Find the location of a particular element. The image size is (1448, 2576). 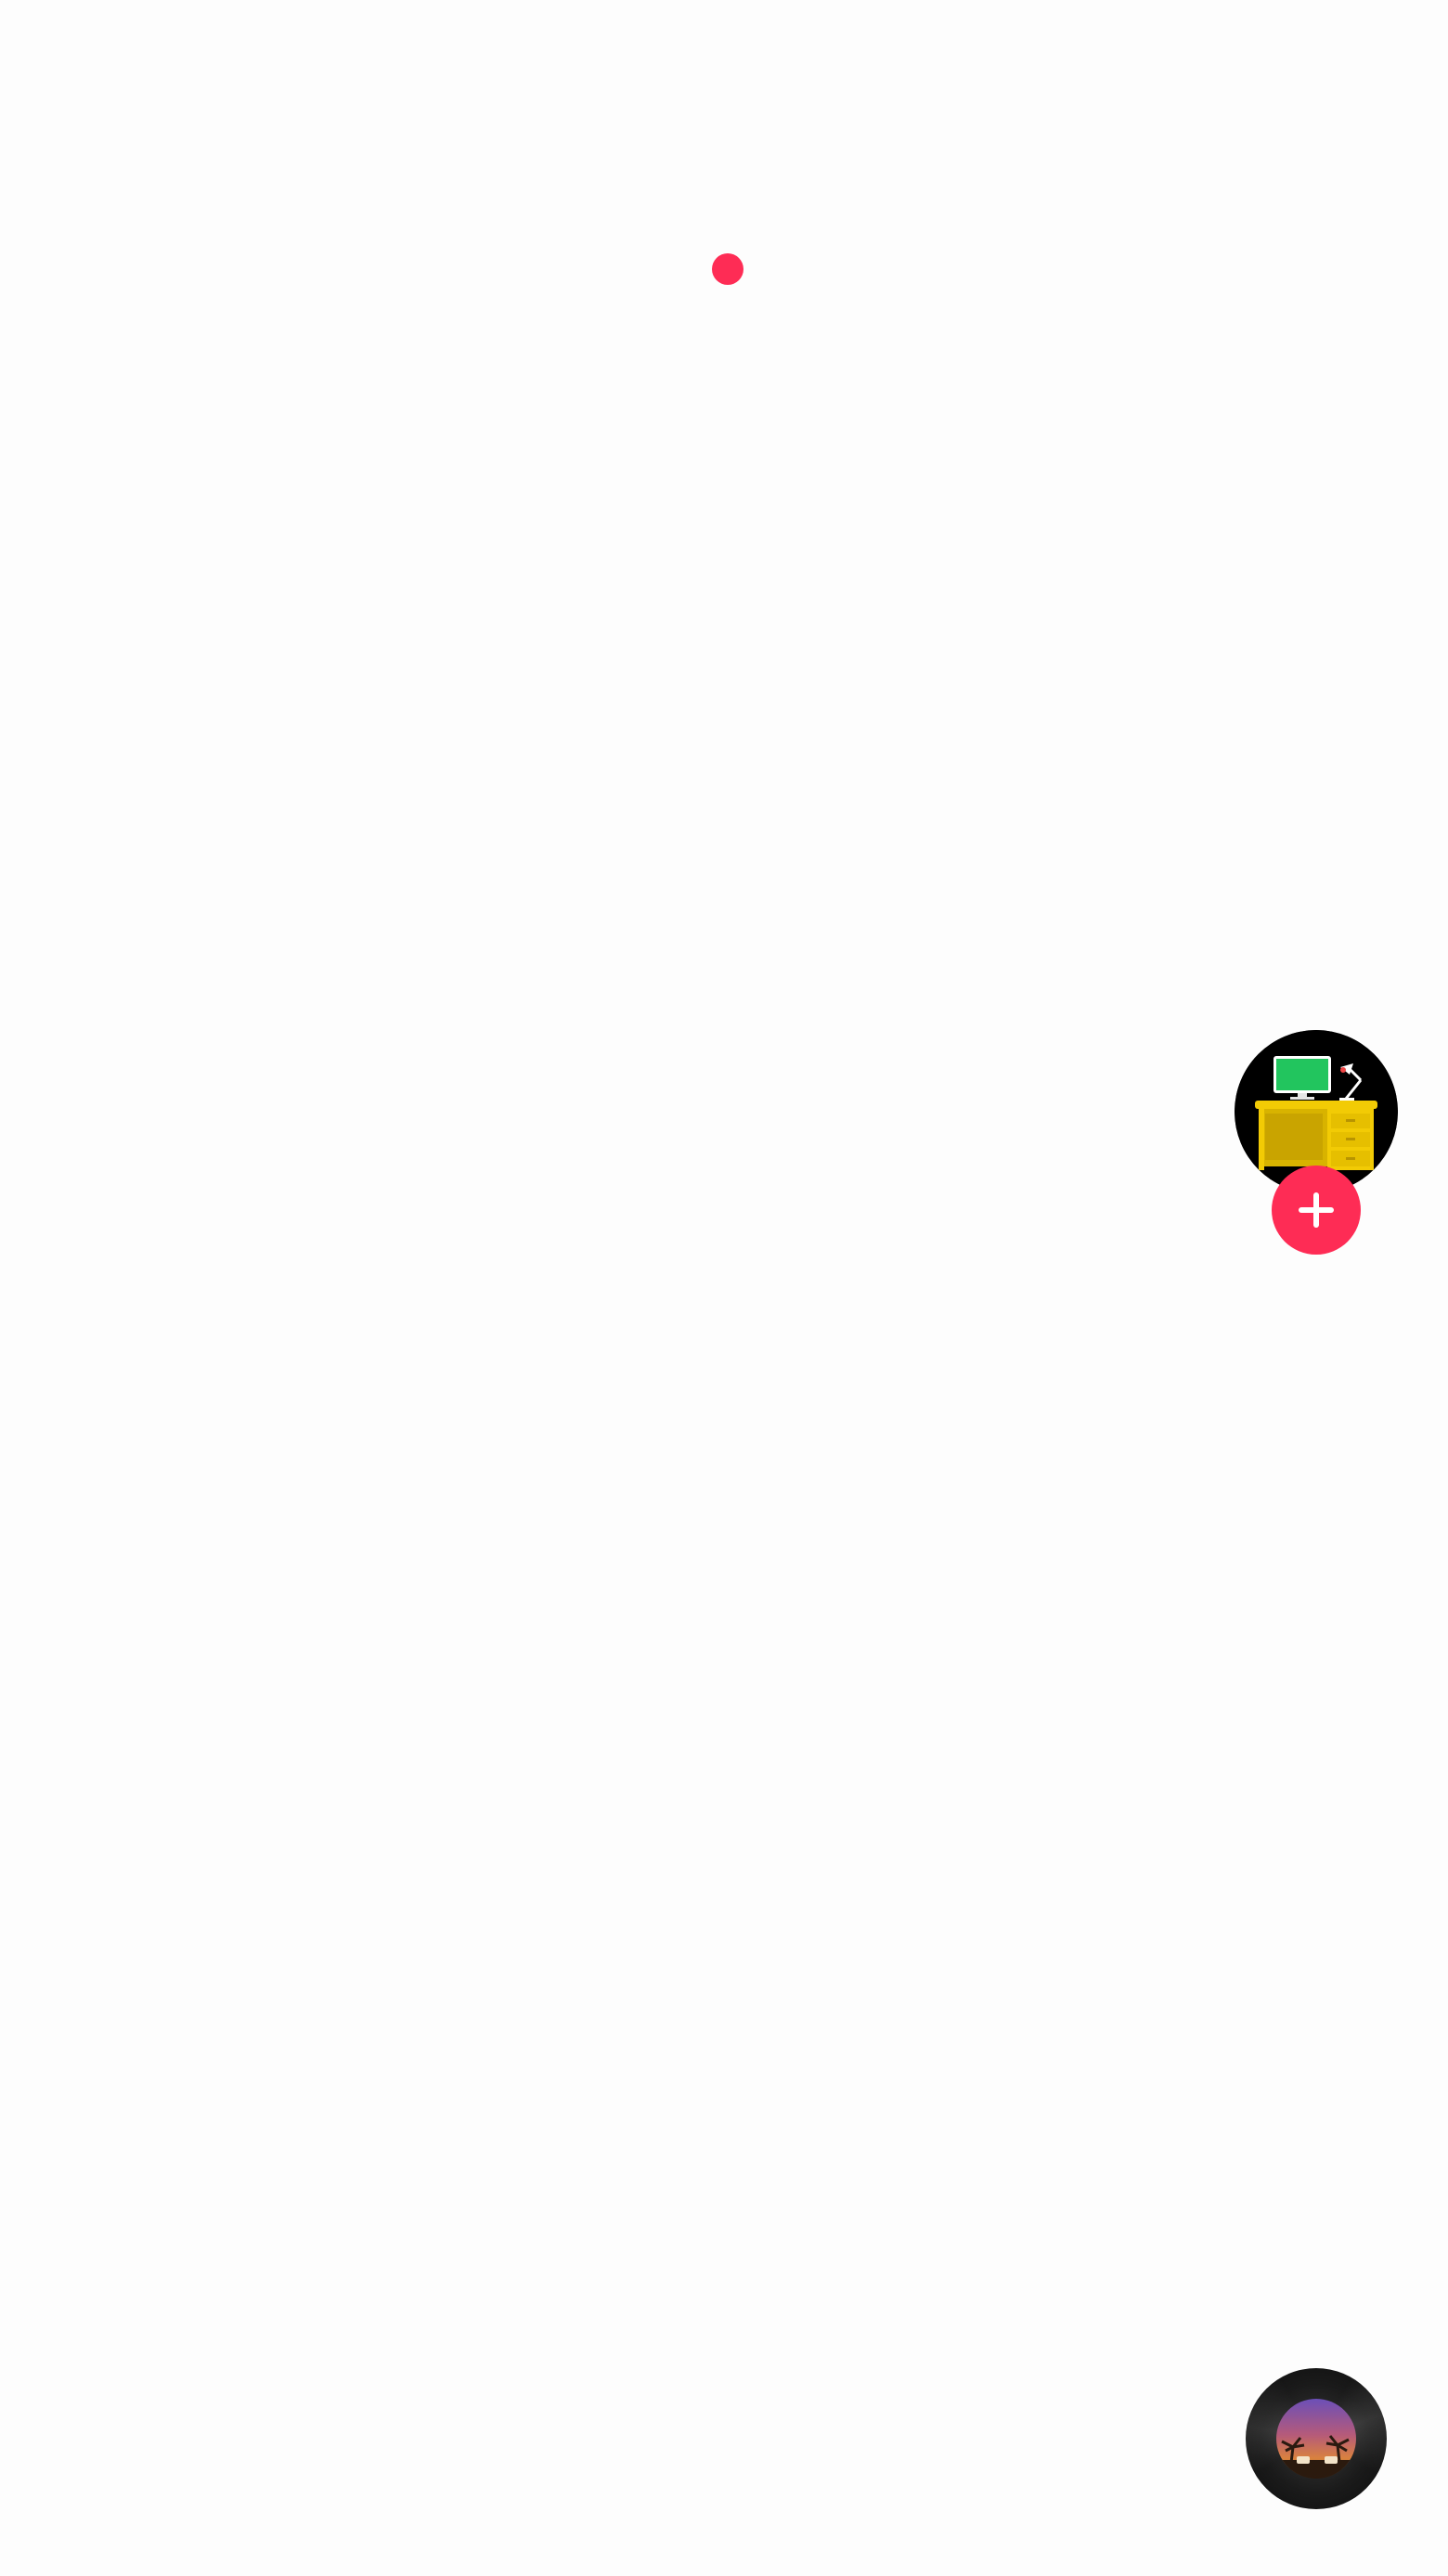

music-disc-button is located at coordinates (1316, 2439).